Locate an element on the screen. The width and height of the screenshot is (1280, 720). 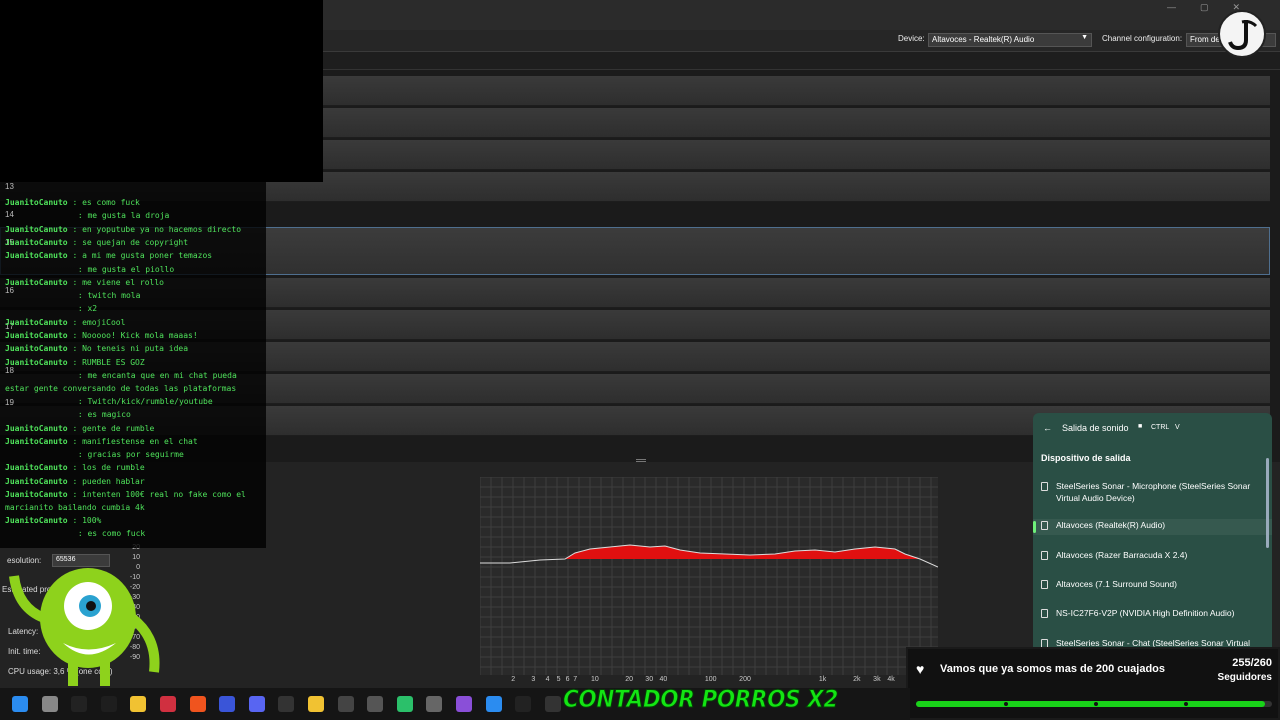
scrollbar is located at coordinates (1267, 503).